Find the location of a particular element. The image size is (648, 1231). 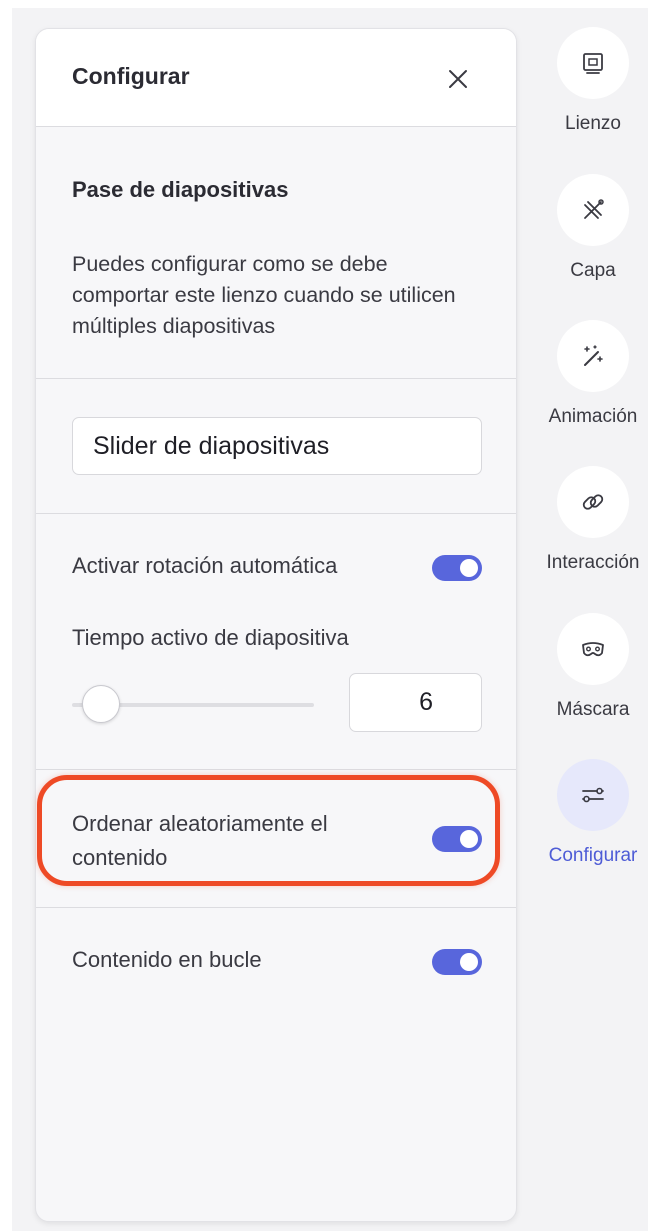

auto-rotation-label: Activar rotación automática is located at coordinates (205, 565).